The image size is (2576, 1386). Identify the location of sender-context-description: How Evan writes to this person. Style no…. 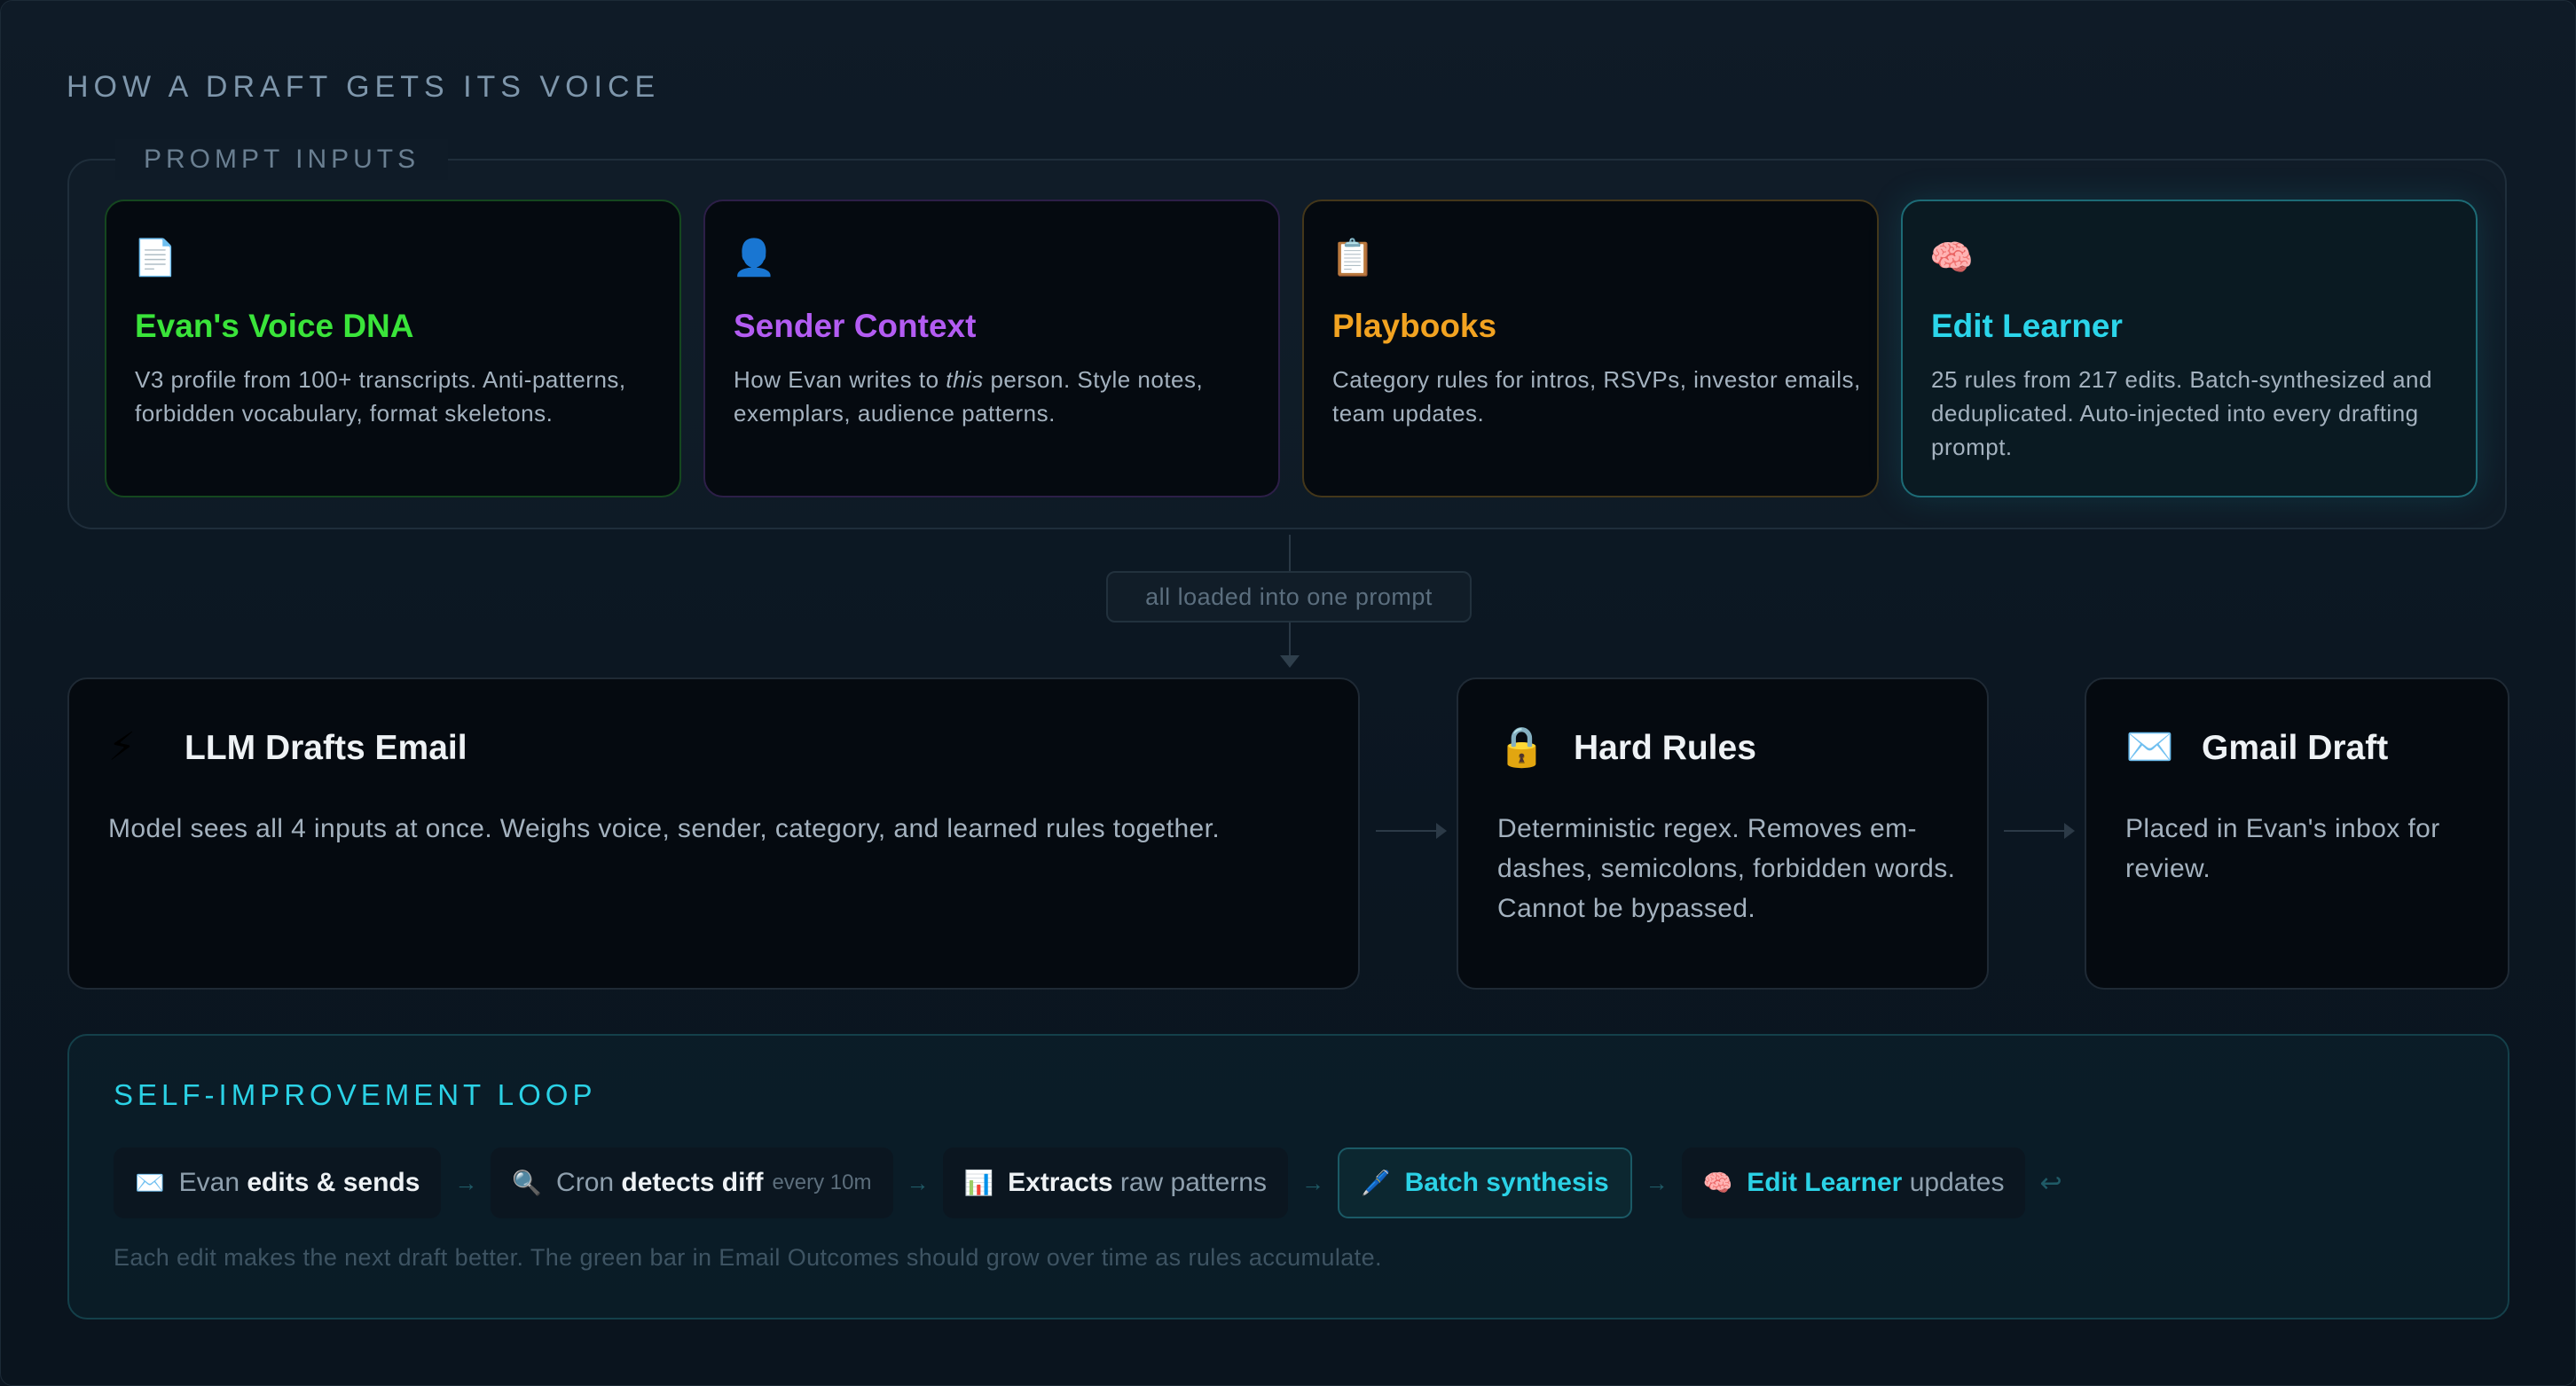
(969, 396).